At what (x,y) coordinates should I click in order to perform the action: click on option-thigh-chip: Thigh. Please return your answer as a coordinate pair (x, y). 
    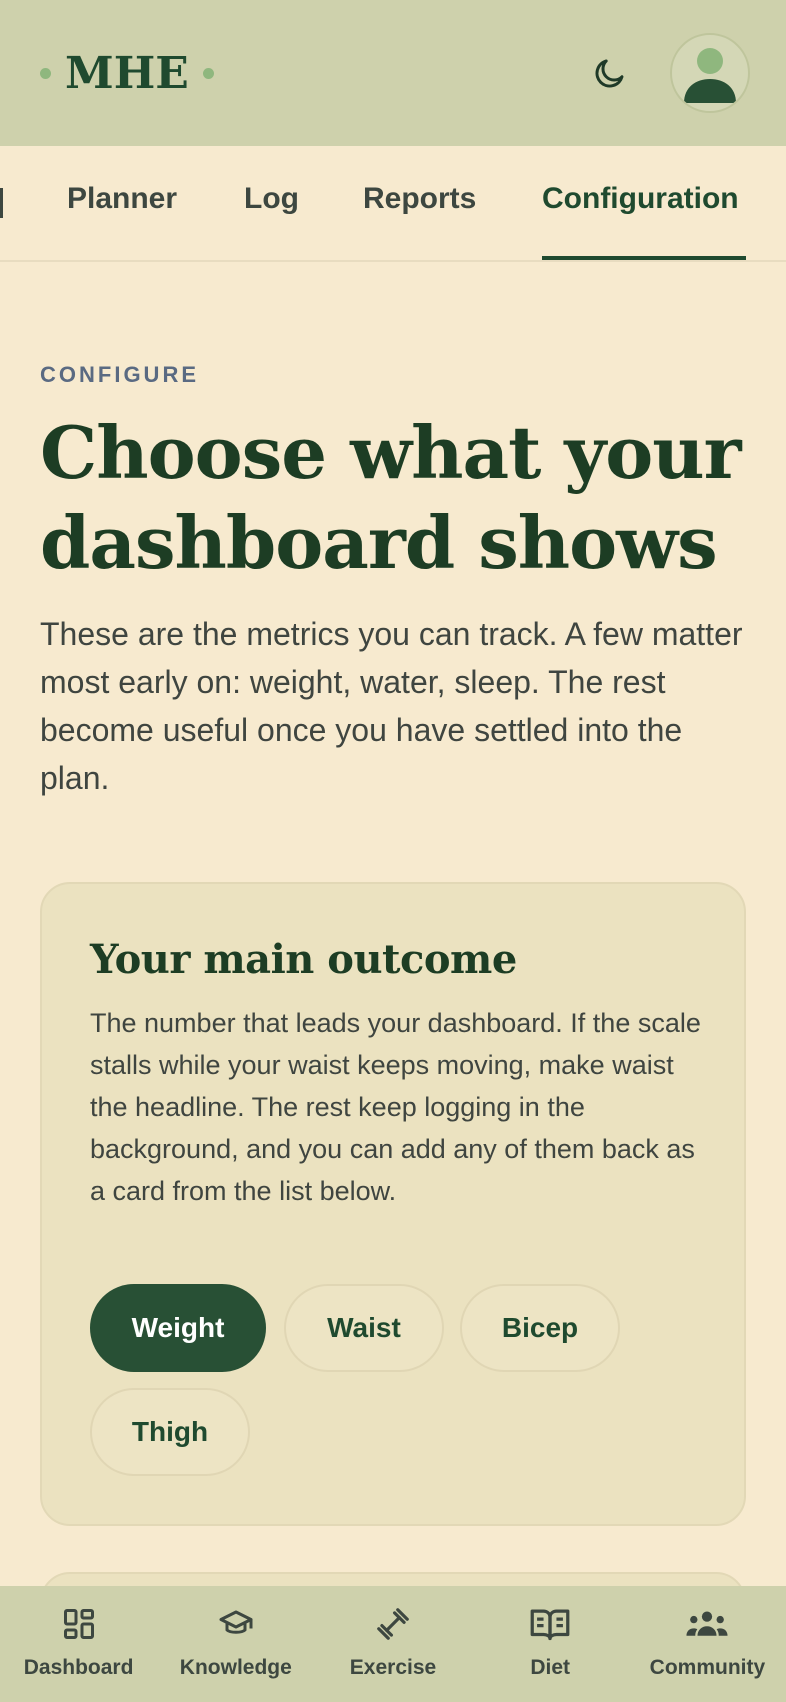
    Looking at the image, I should click on (170, 1432).